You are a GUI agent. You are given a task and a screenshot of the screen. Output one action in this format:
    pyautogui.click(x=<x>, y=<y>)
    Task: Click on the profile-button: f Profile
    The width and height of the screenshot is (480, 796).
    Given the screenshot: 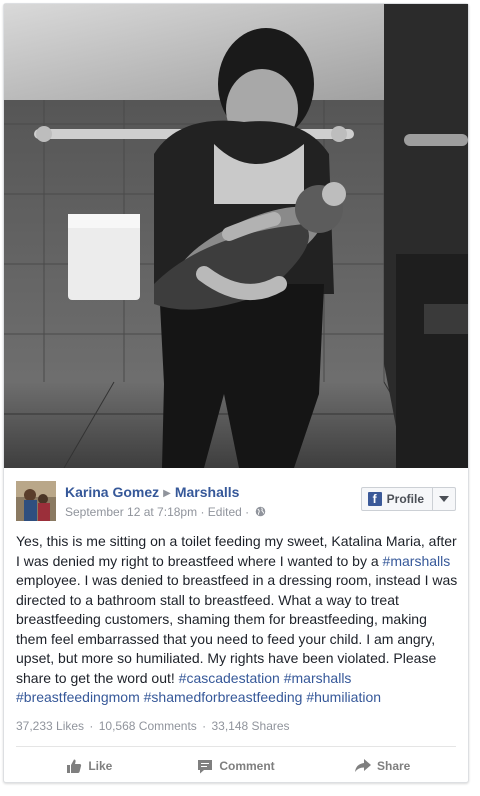 What is the action you would take?
    pyautogui.click(x=408, y=499)
    